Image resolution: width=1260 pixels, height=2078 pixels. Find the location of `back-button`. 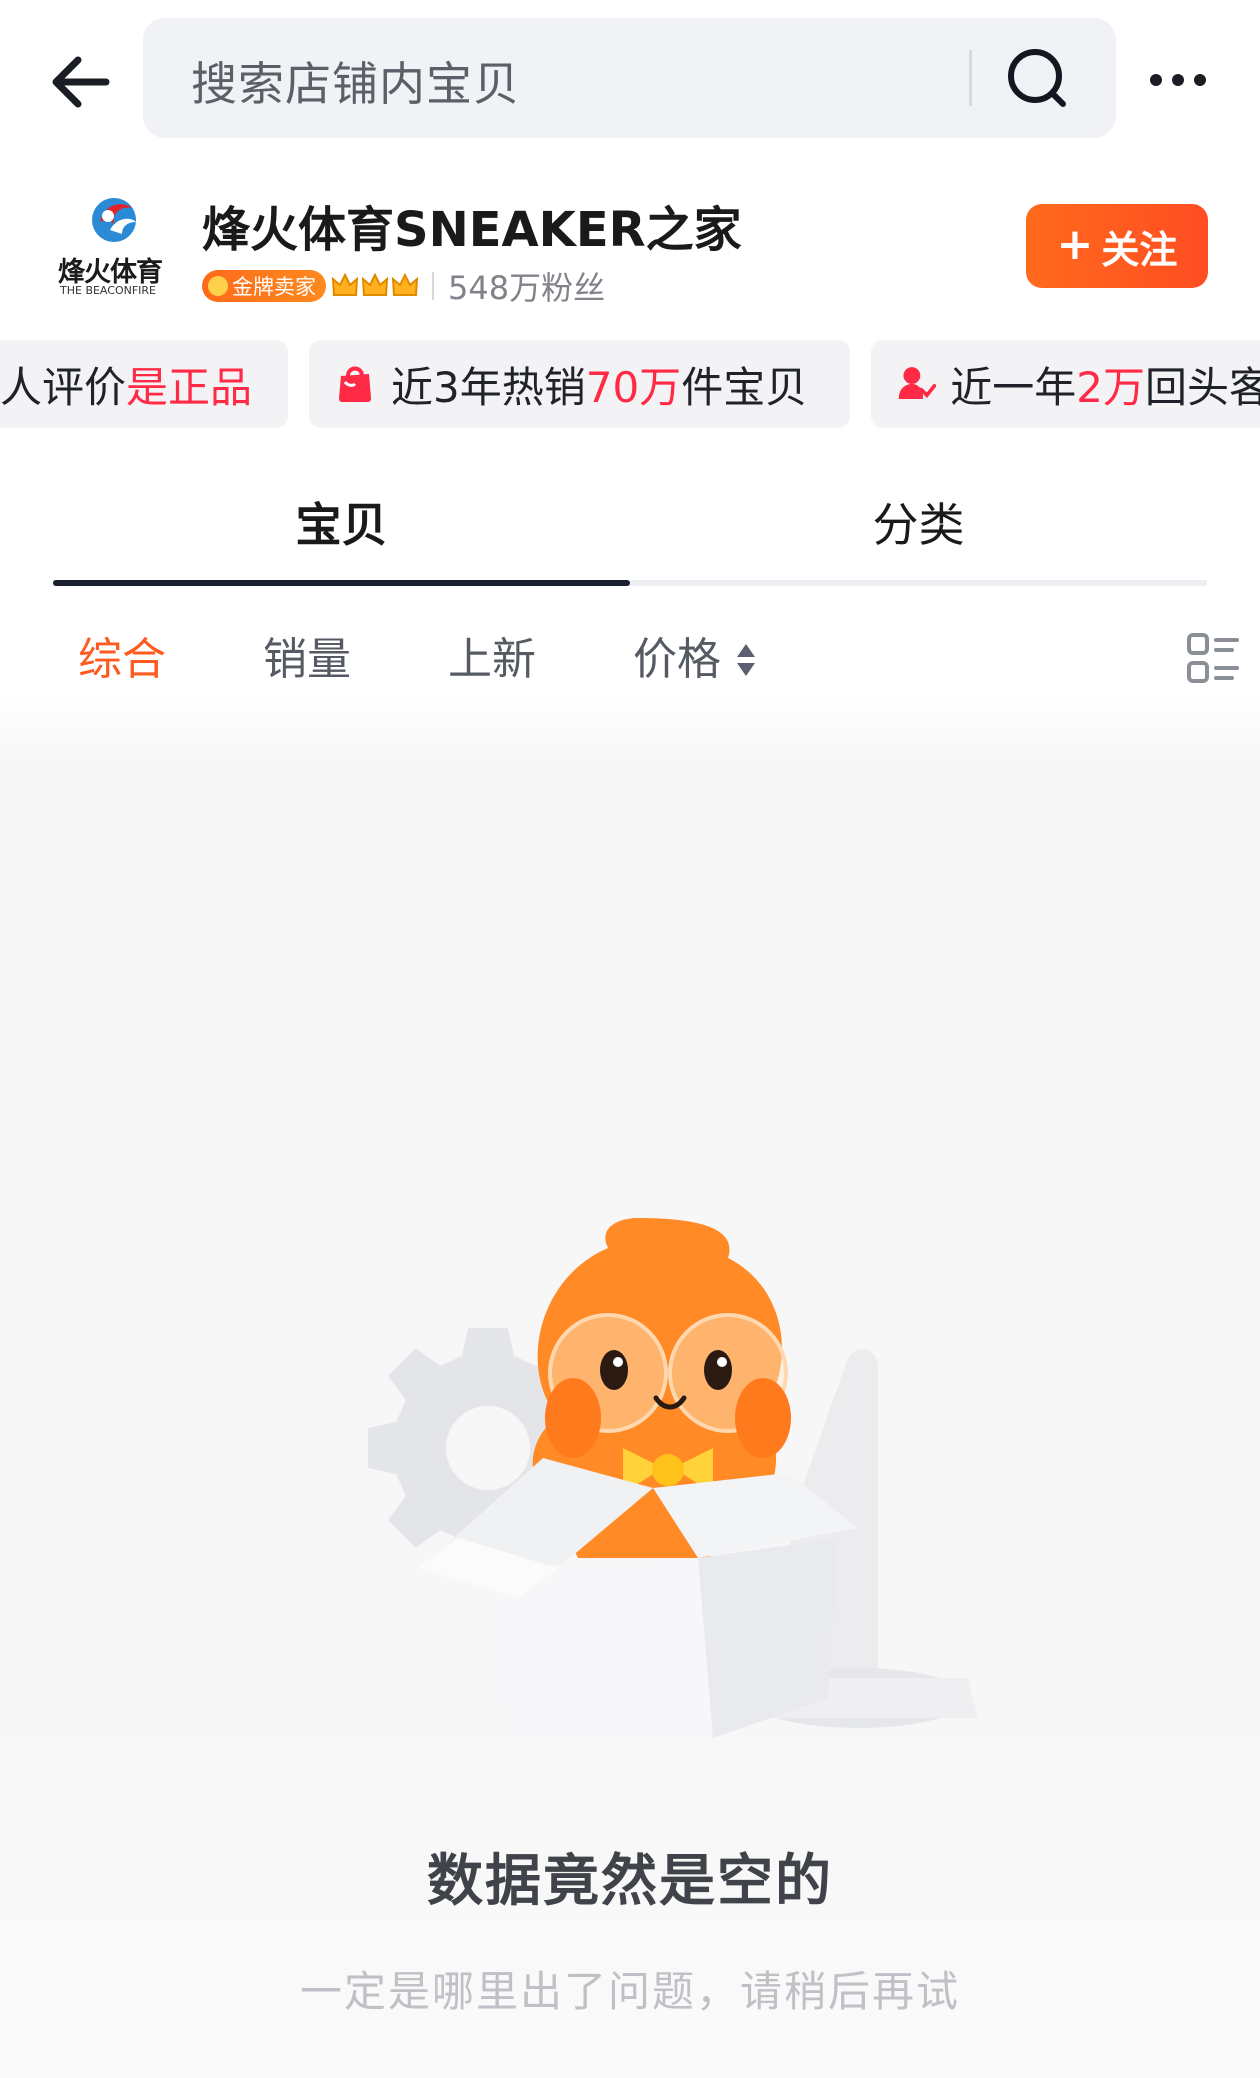

back-button is located at coordinates (84, 82).